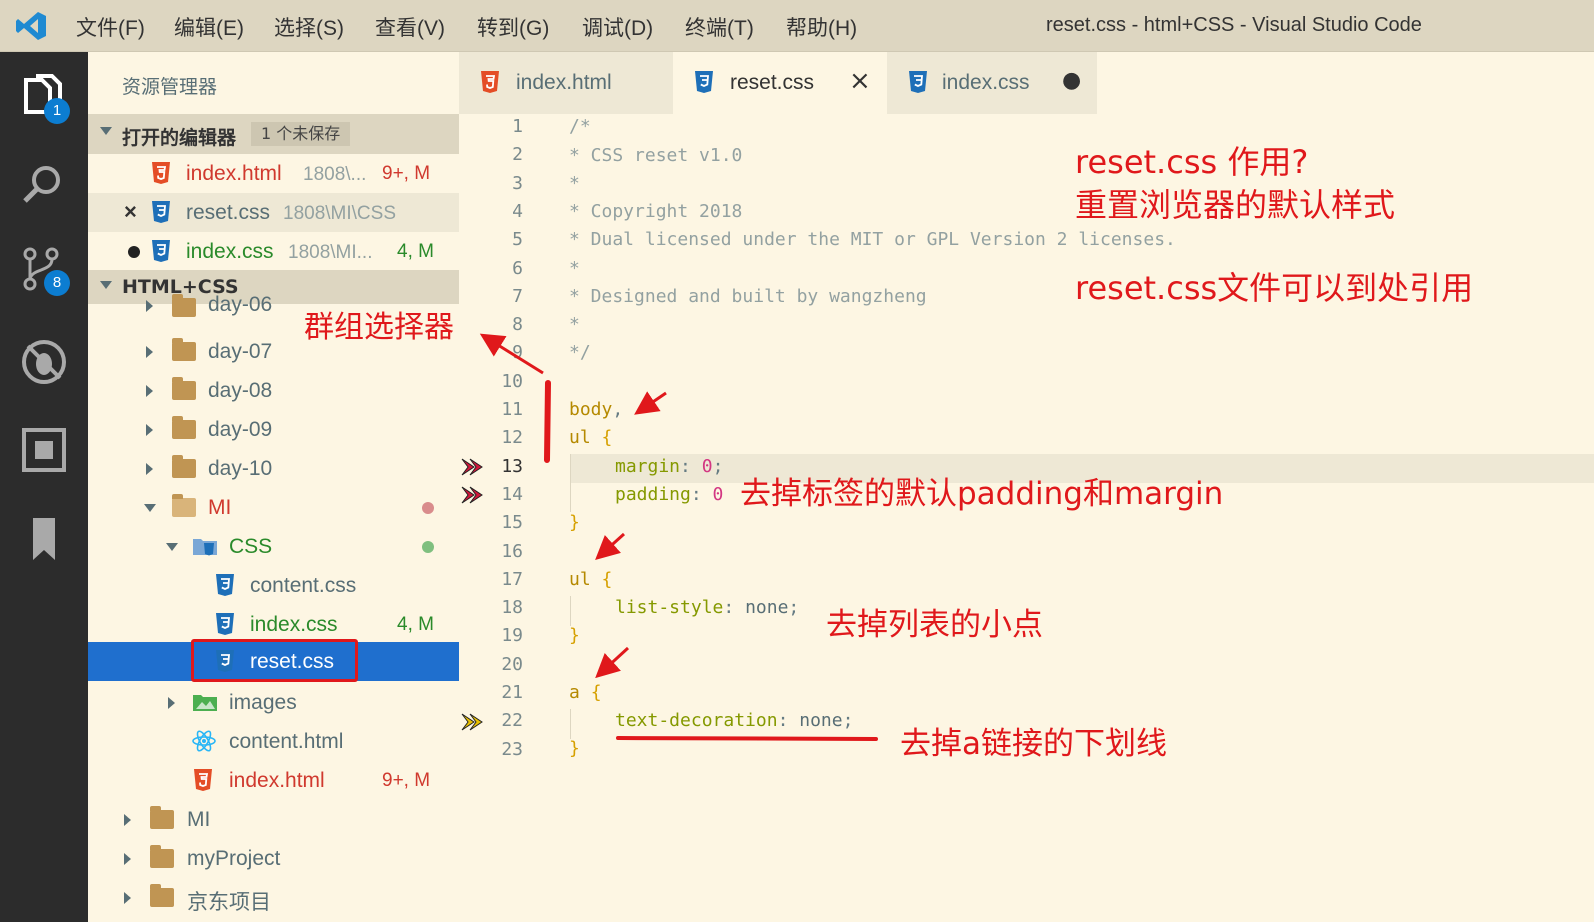  I want to click on selector-bracket-mark, so click(547, 421).